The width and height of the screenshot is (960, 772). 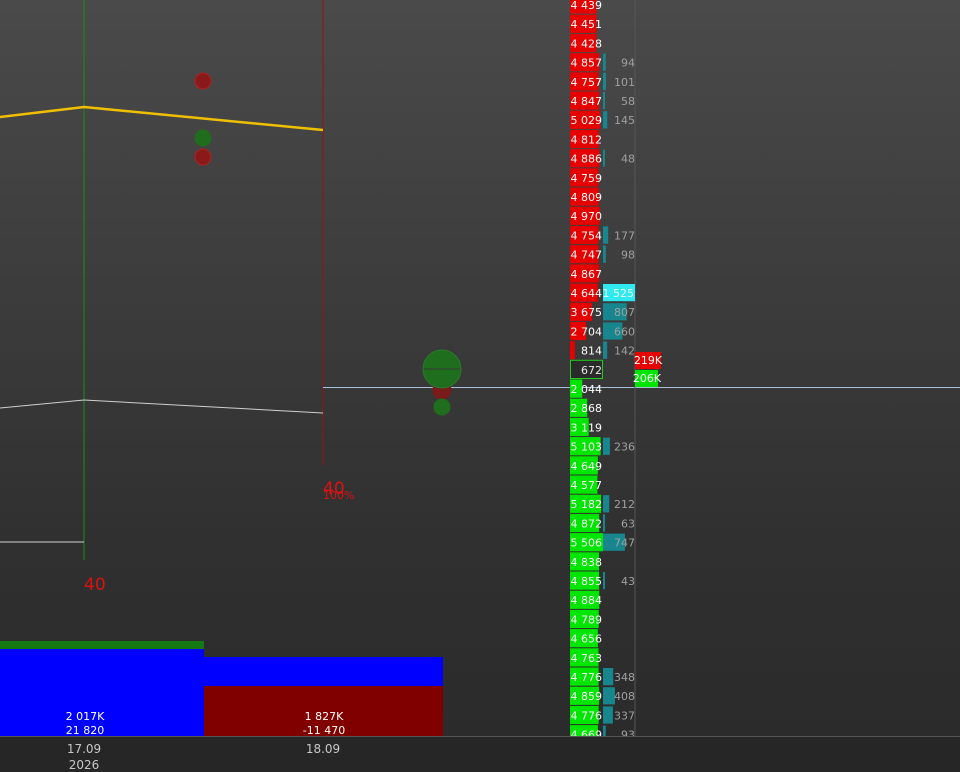 I want to click on volume-bar, so click(x=323, y=671).